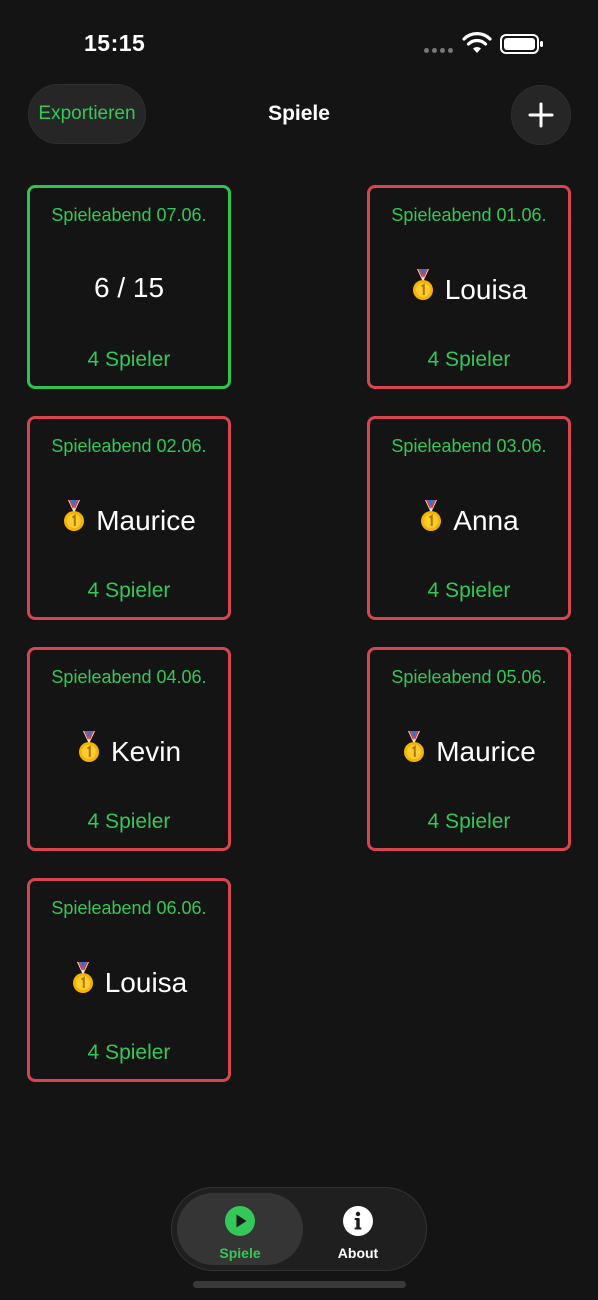 Image resolution: width=598 pixels, height=1300 pixels. I want to click on game-card-main-text: Anna, so click(486, 520).